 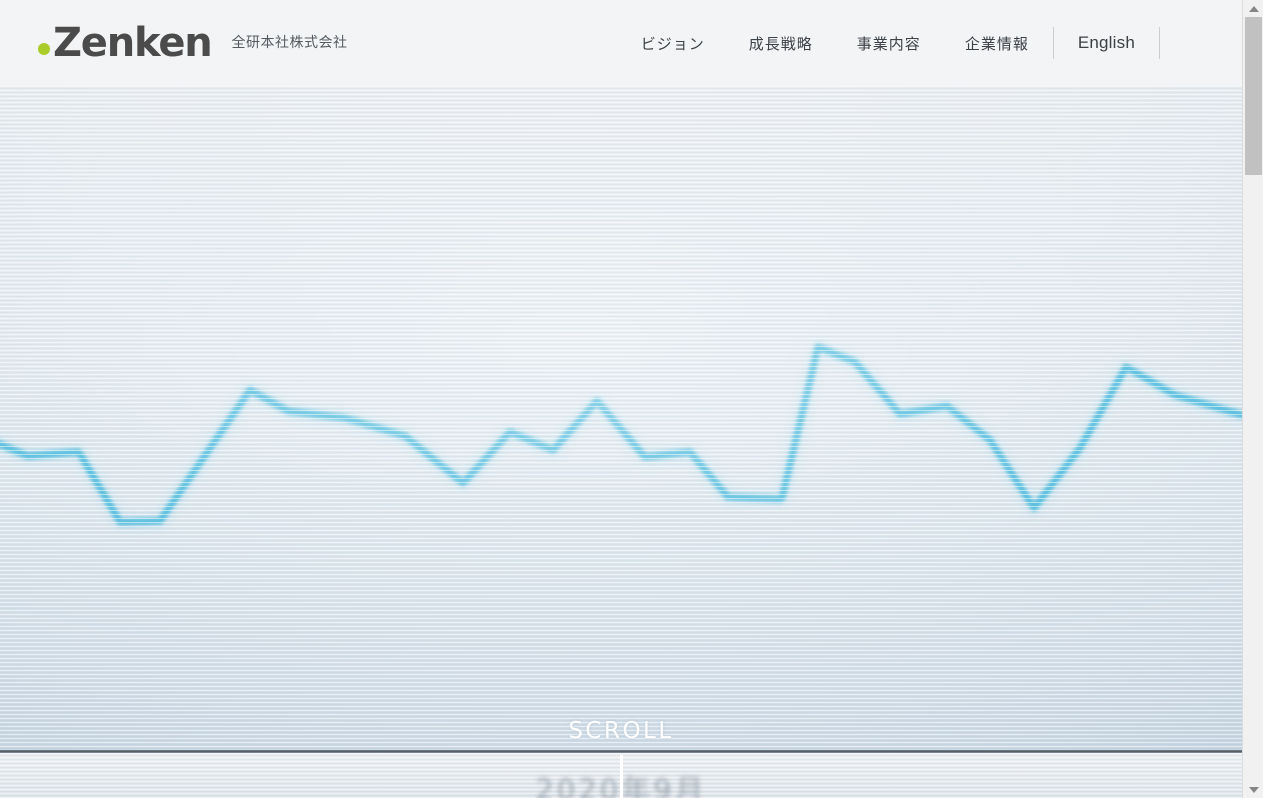 I want to click on nav-divider-right, so click(x=1159, y=43).